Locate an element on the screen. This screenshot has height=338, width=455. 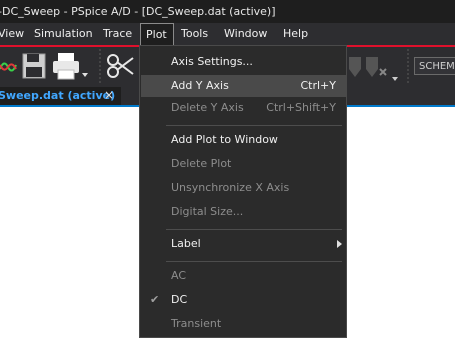
schematic-combo: SCHEM is located at coordinates (434, 66).